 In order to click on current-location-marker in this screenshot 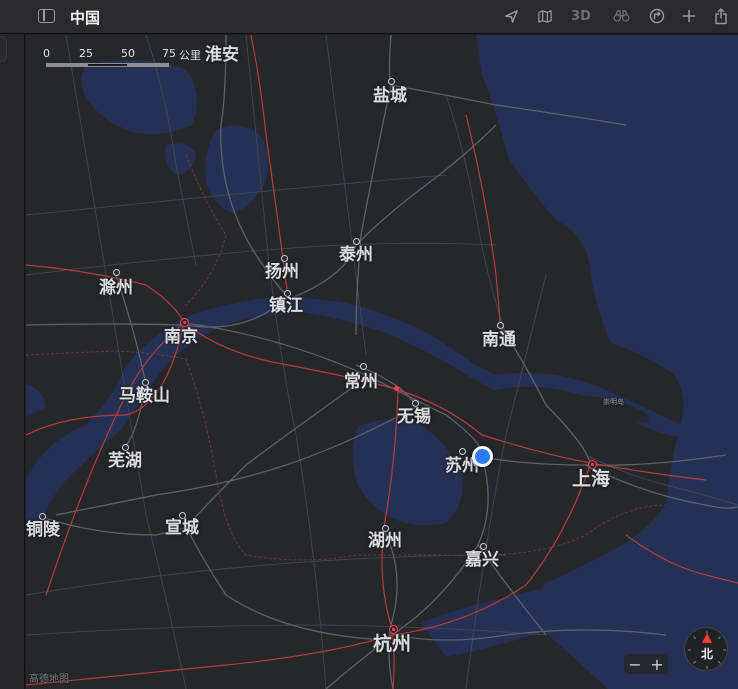, I will do `click(482, 456)`.